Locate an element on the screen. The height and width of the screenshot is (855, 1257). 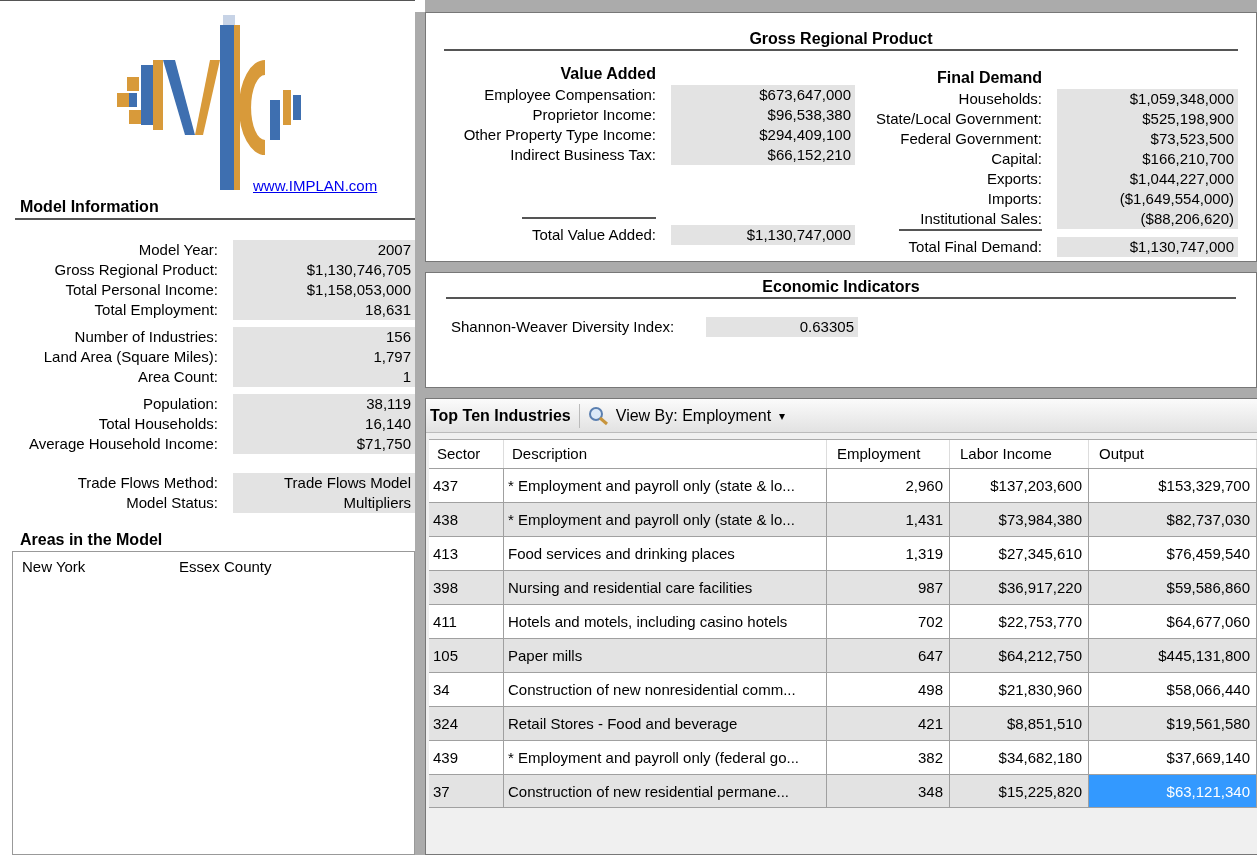
field-value: Multipliers is located at coordinates (377, 503).